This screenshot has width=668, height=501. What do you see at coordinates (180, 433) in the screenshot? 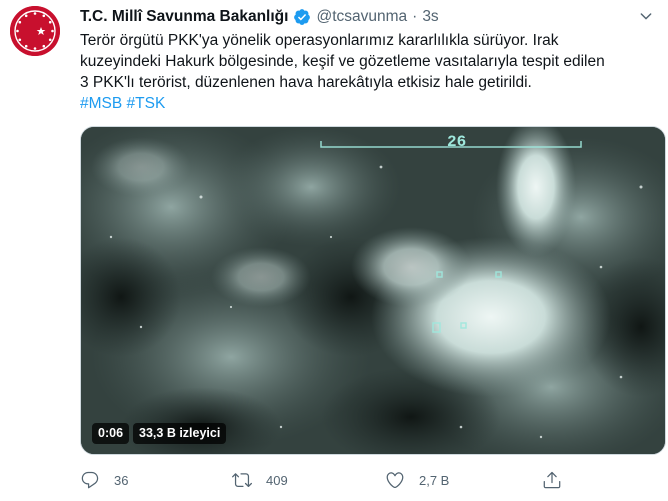
I see `video-view-count: 33,3 B izleyici` at bounding box center [180, 433].